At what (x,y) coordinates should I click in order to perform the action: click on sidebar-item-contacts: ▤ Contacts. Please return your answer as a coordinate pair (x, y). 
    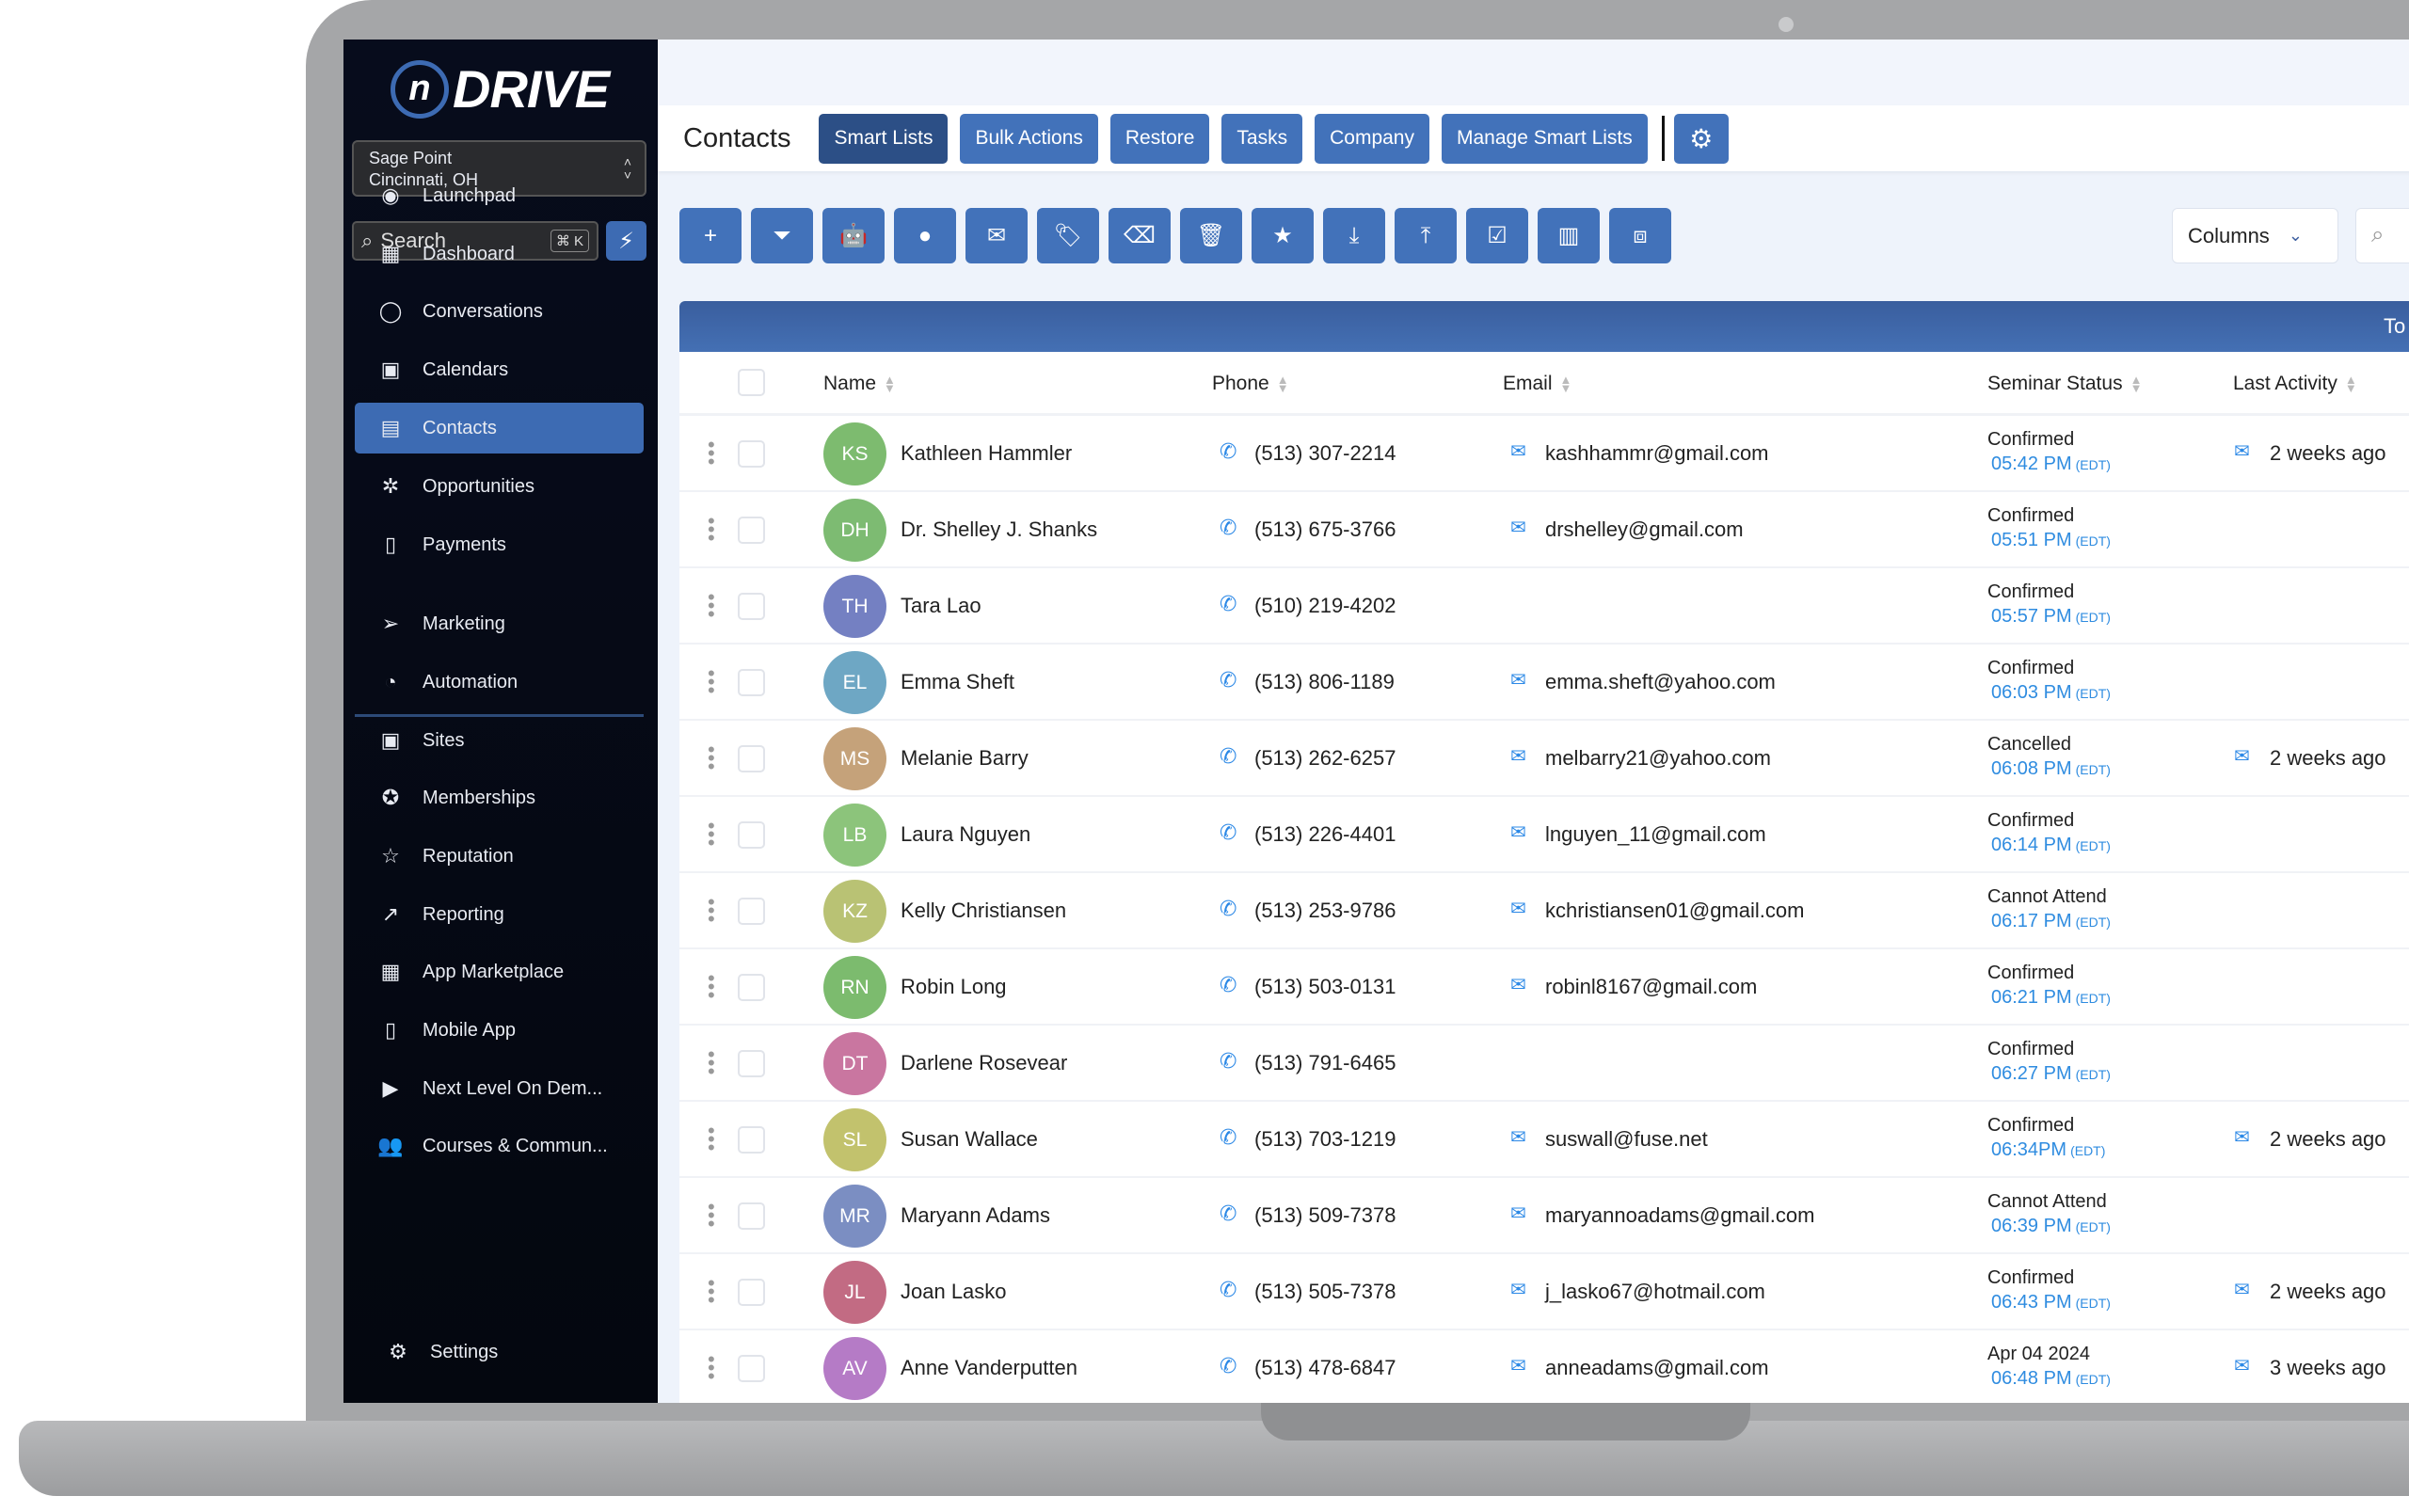
    Looking at the image, I should click on (500, 429).